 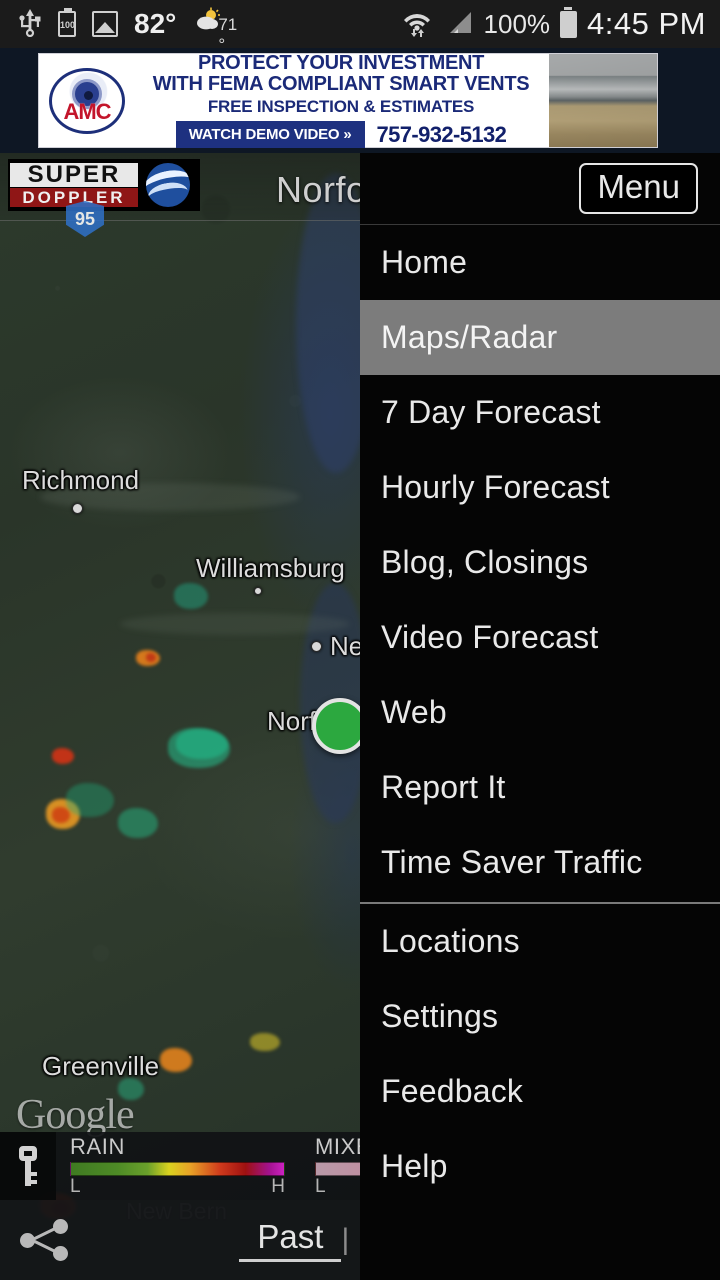 I want to click on past-tab: Past, so click(x=290, y=1240).